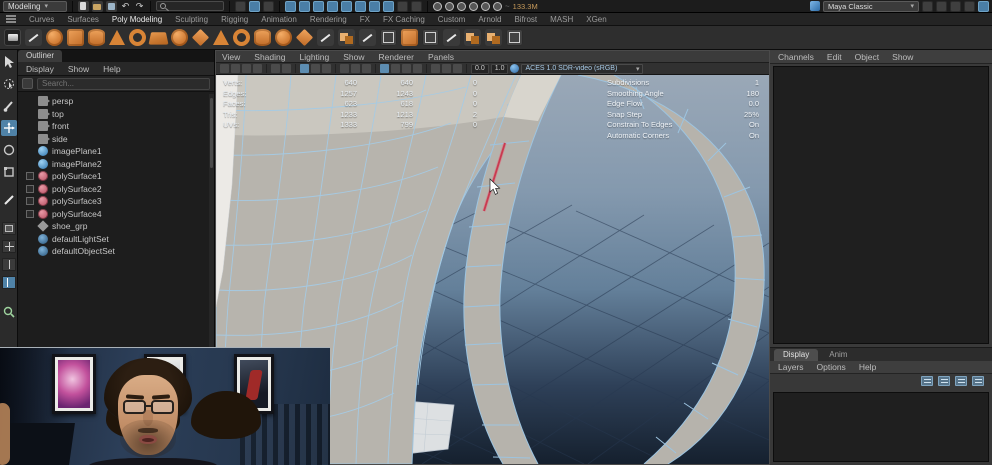 This screenshot has width=992, height=465. I want to click on shelf-tab-rendering: Rendering, so click(328, 19).